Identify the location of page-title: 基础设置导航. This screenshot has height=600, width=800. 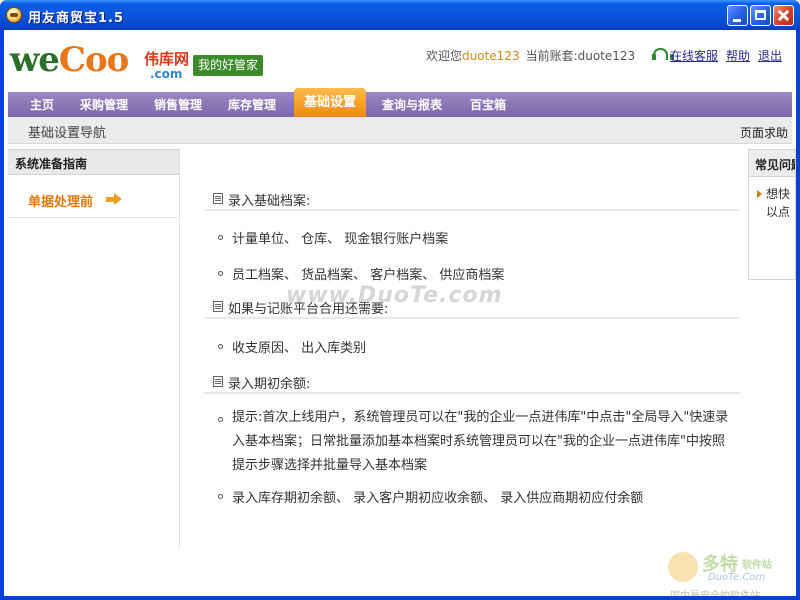
(67, 133).